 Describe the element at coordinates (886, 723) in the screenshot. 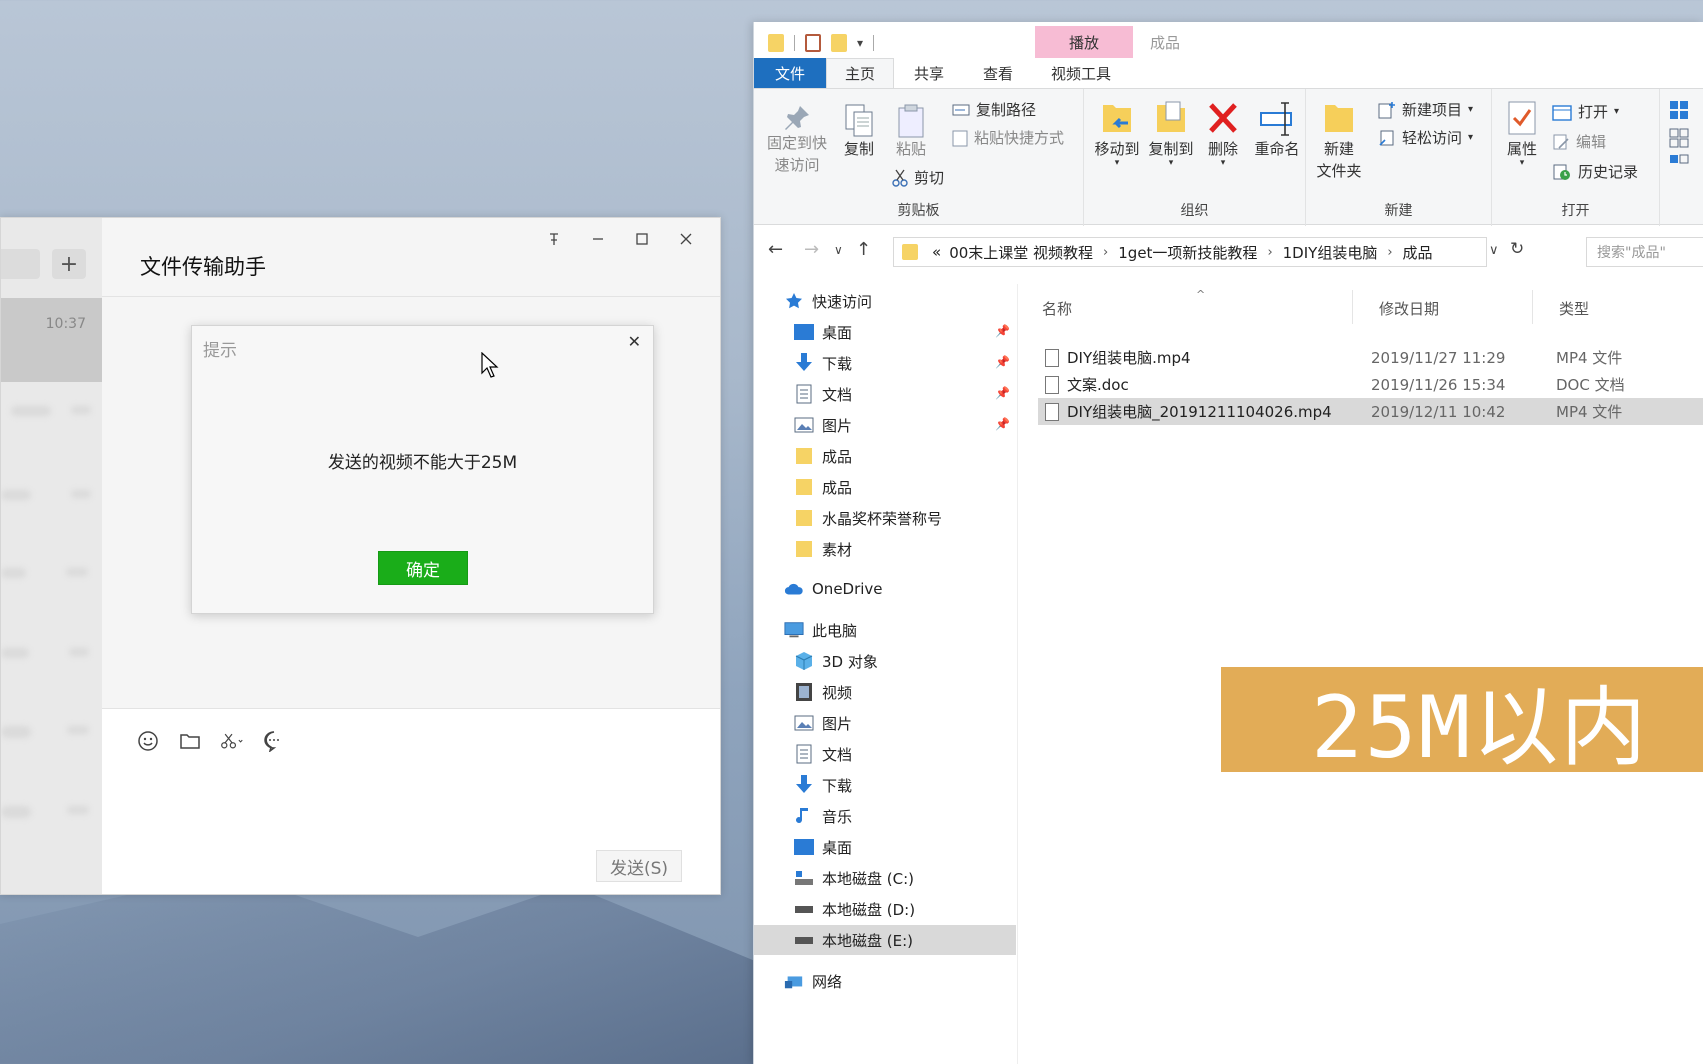

I see `nav-item-pictures: 图片` at that location.